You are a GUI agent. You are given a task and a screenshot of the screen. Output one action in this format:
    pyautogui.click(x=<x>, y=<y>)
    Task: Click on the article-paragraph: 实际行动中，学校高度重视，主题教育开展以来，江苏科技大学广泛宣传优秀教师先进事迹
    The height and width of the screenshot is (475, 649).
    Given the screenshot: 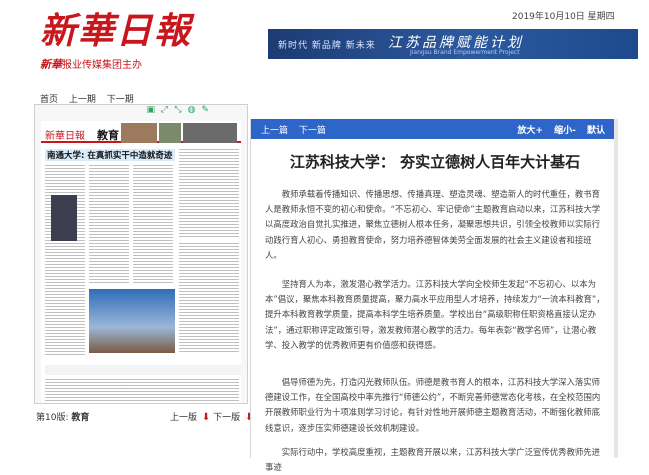 What is the action you would take?
    pyautogui.click(x=433, y=460)
    